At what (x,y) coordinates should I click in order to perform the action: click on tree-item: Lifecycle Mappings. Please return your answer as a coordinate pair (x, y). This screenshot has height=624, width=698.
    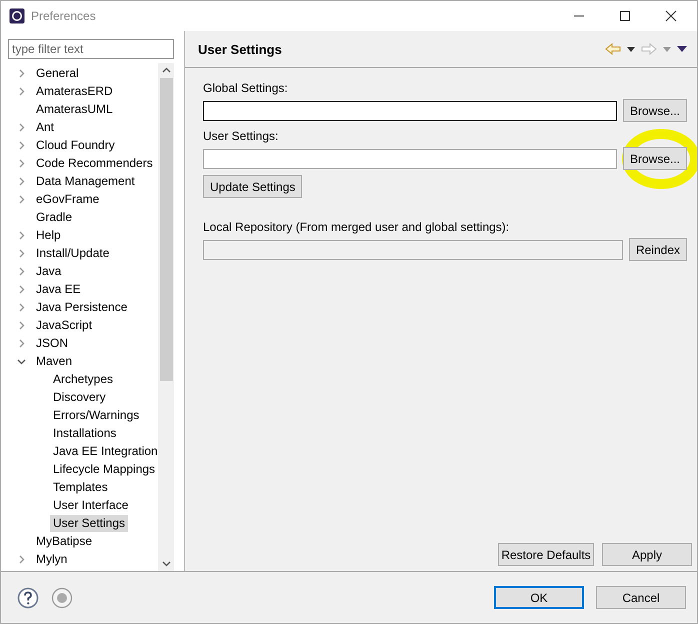
    Looking at the image, I should click on (104, 469).